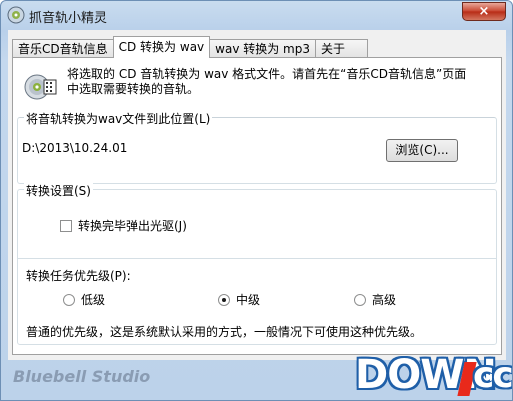  I want to click on eject-option: 转换完毕弹出光驱(J), so click(123, 225).